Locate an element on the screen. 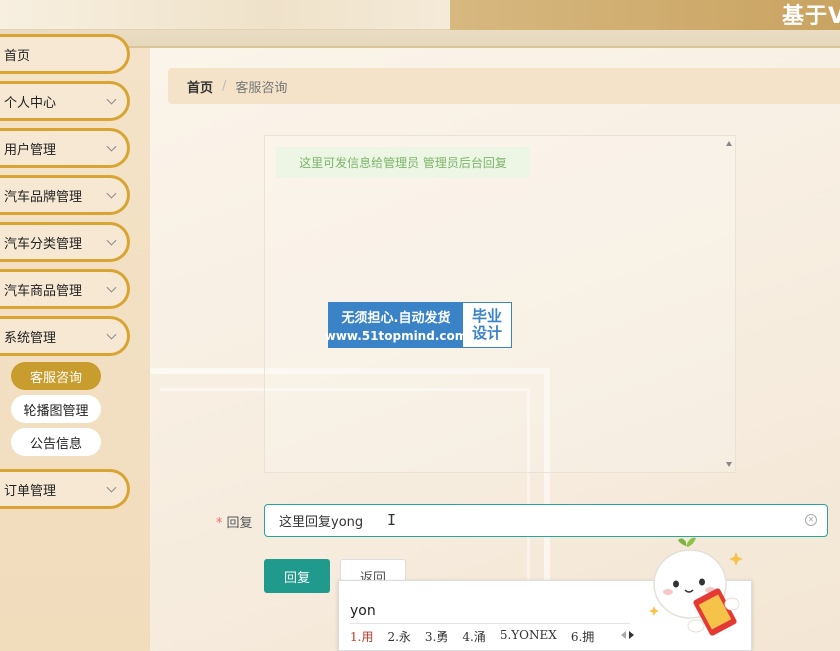  breadcrumb-current: 客服咨询 is located at coordinates (261, 88).